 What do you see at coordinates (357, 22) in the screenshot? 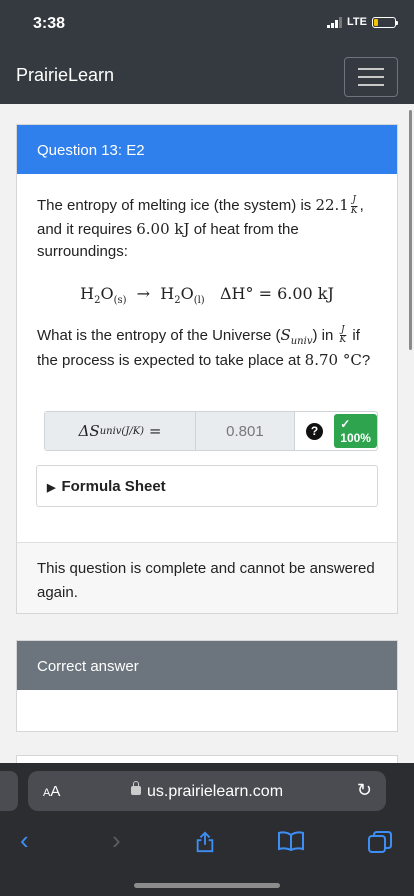
I see `network-label: LTE` at bounding box center [357, 22].